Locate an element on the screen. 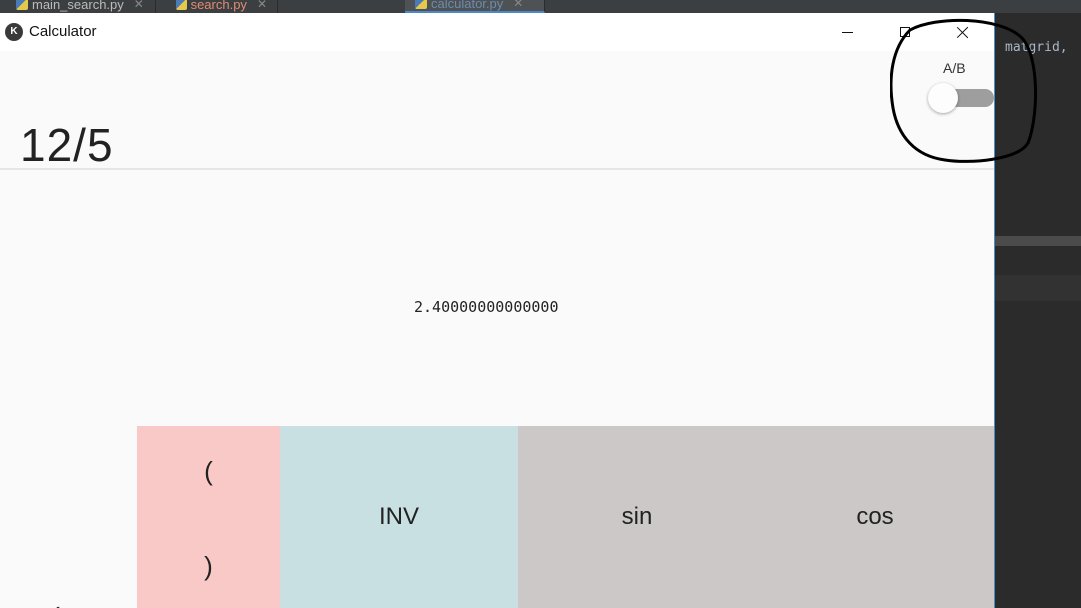 The width and height of the screenshot is (1081, 608). ide-editor-panel: matgrid, is located at coordinates (1038, 310).